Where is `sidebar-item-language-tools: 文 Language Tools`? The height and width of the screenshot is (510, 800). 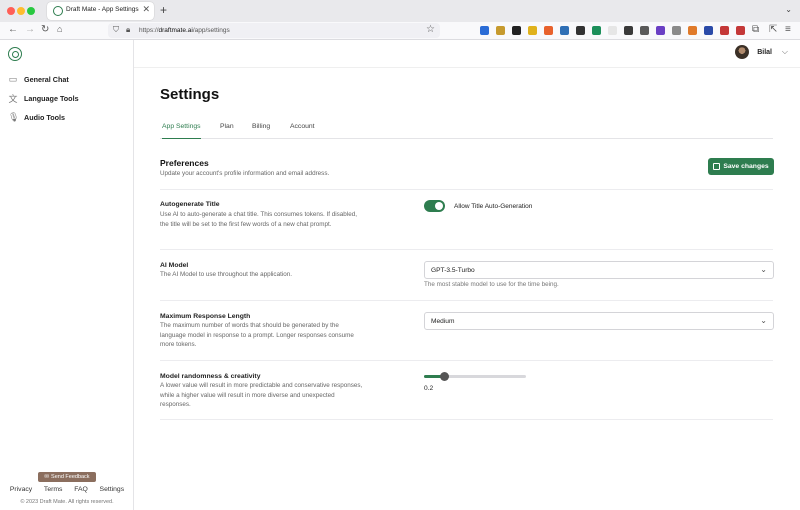
sidebar-item-language-tools: 文 Language Tools is located at coordinates (43, 98).